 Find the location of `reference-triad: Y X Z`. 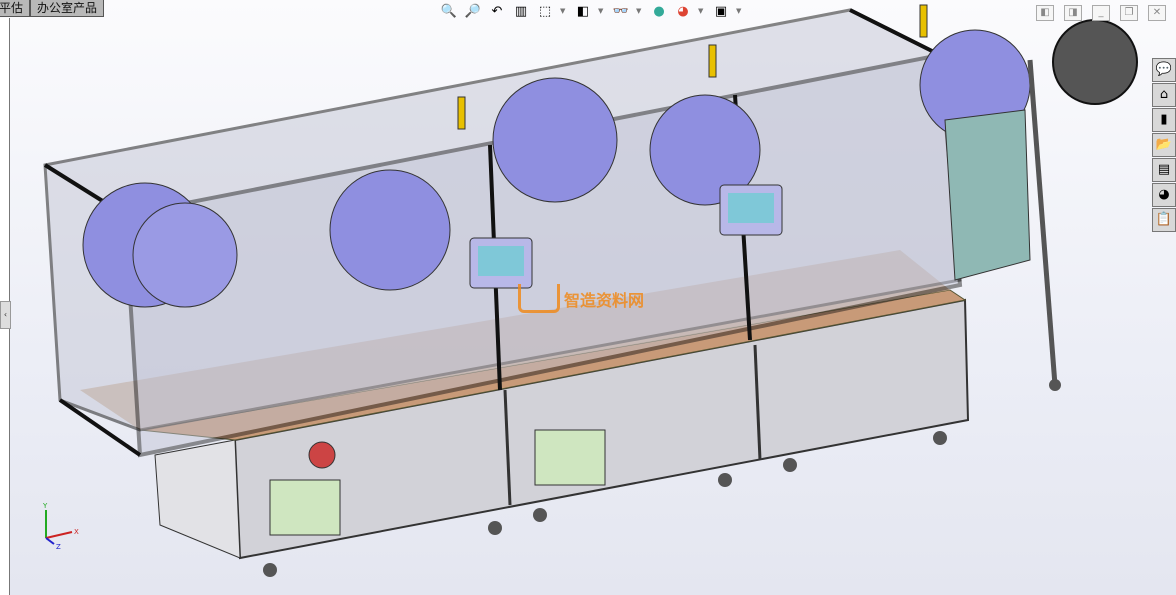

reference-triad: Y X Z is located at coordinates (60, 526).